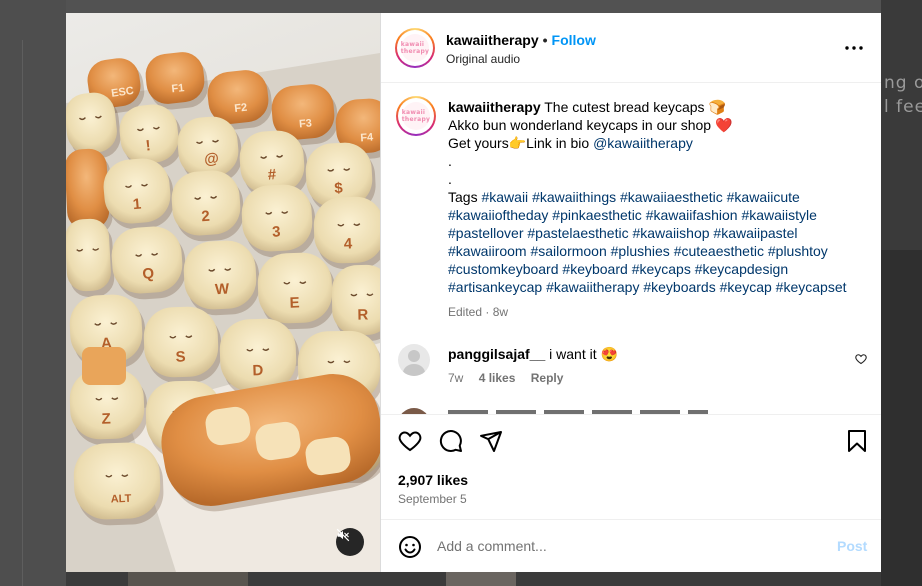 The width and height of the screenshot is (922, 586). Describe the element at coordinates (483, 59) in the screenshot. I see `original-audio-link: Original audio` at that location.